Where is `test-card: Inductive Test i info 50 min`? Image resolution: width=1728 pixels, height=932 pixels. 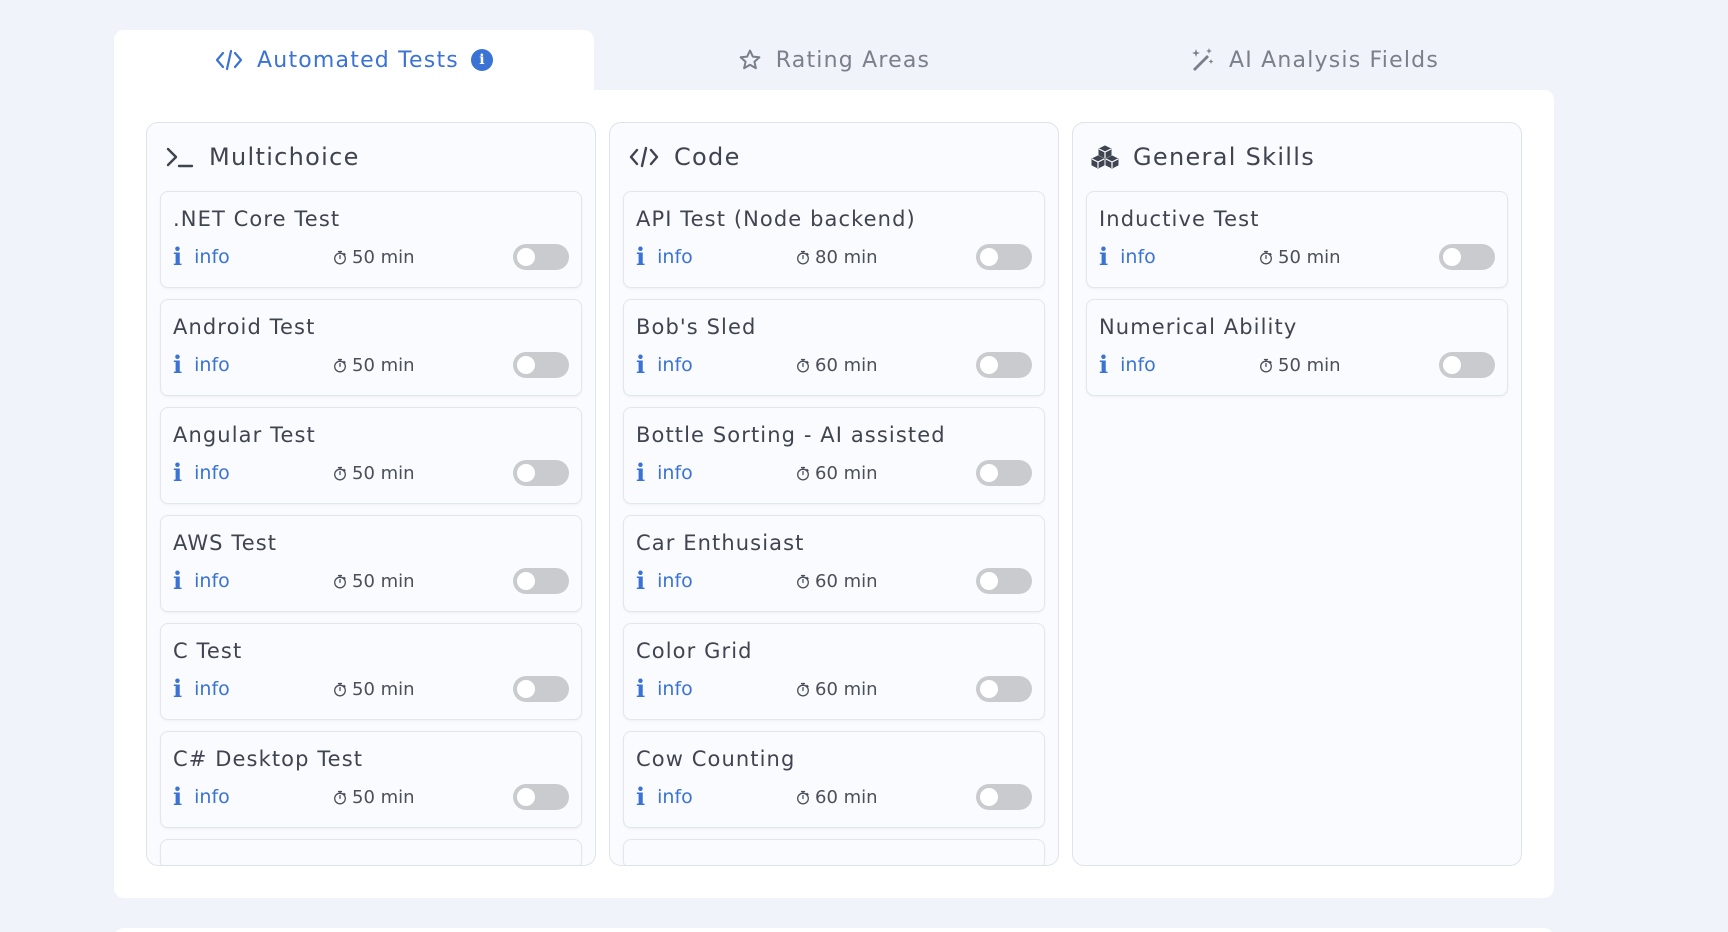 test-card: Inductive Test i info 50 min is located at coordinates (1297, 239).